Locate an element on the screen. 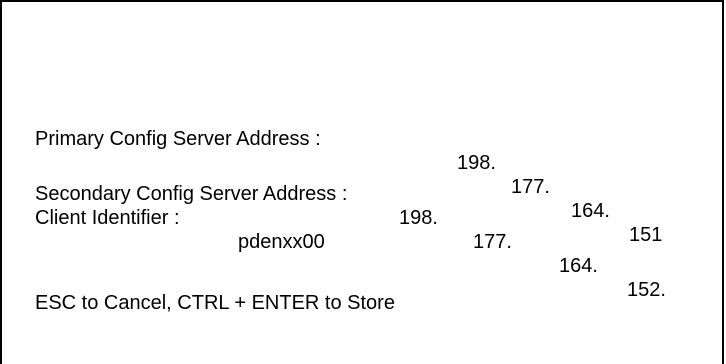 The height and width of the screenshot is (364, 726). client-identifier-label: Client Identifier : is located at coordinates (107, 218).